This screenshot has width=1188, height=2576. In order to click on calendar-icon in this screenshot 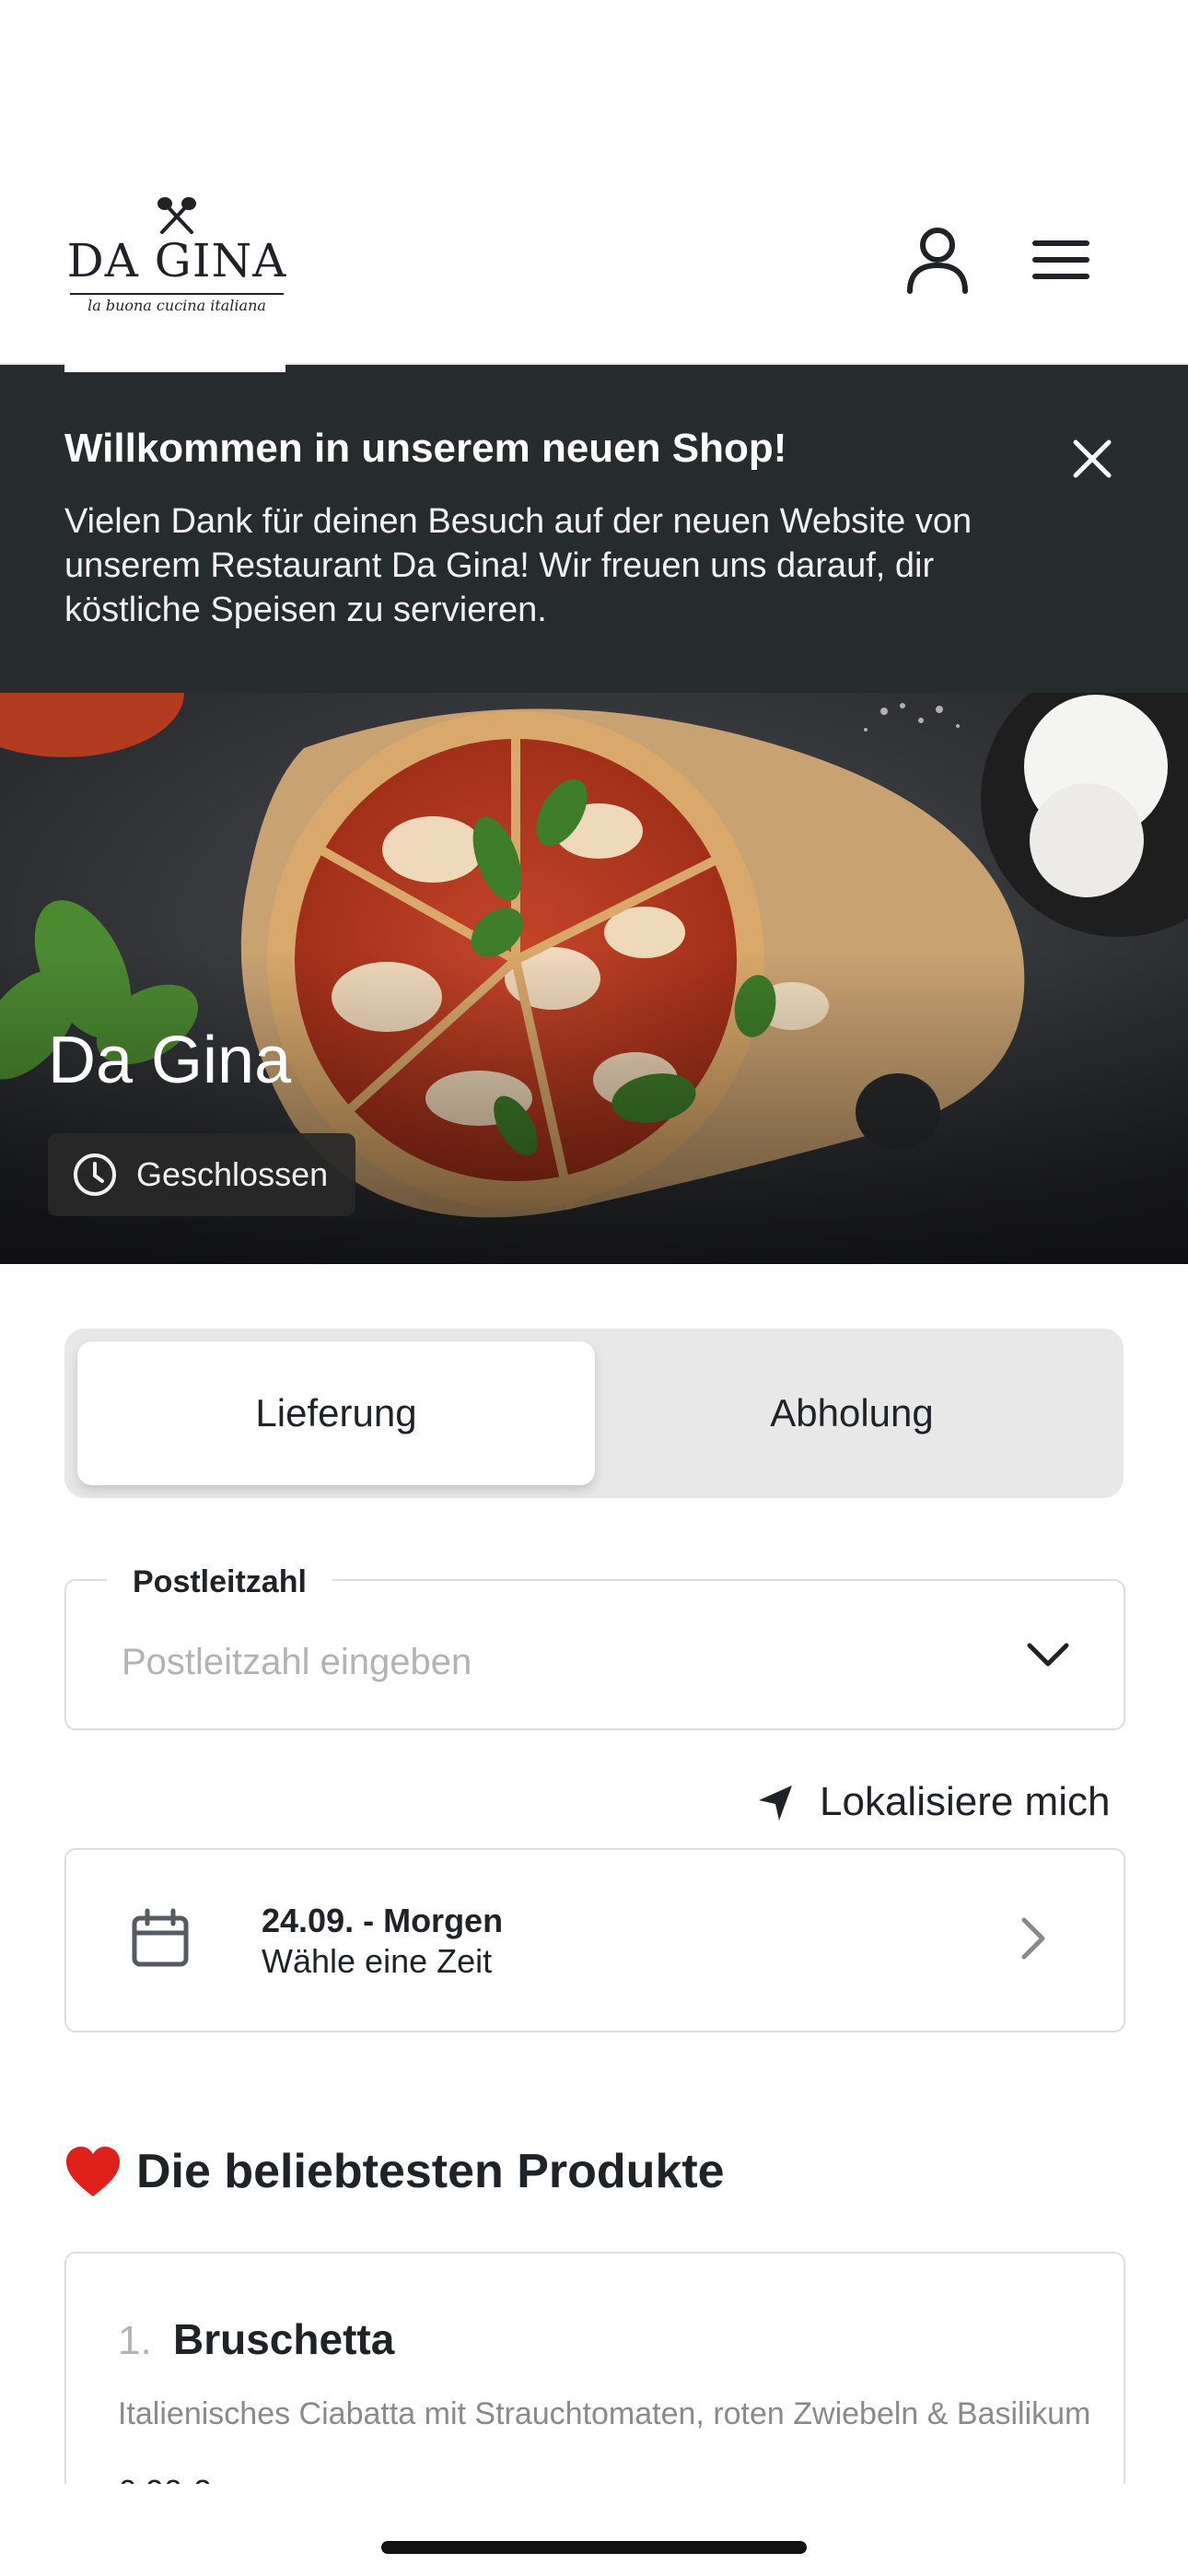, I will do `click(160, 1937)`.